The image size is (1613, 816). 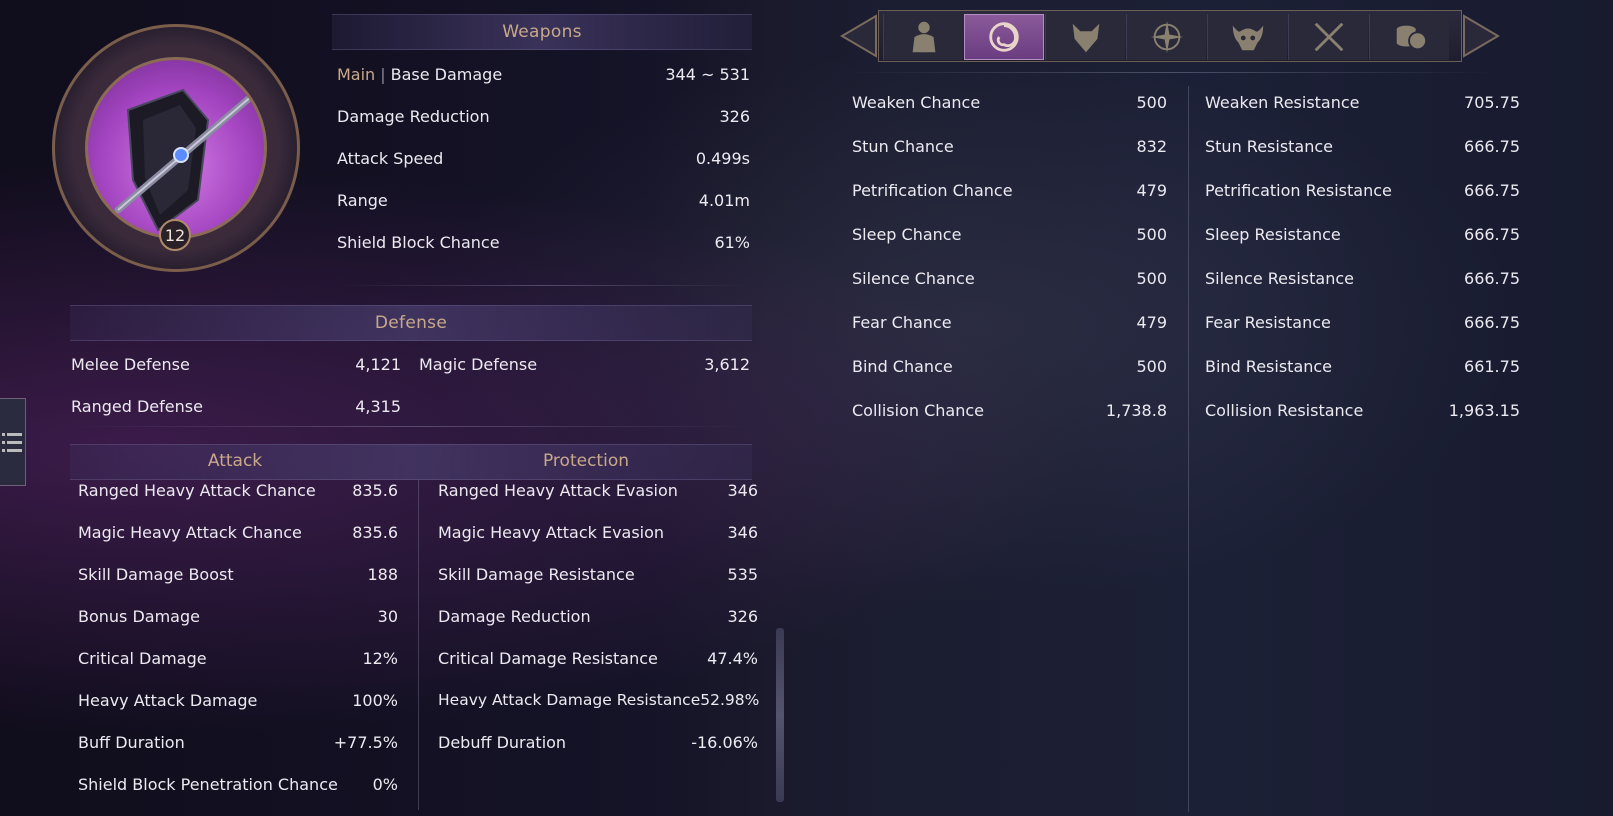 What do you see at coordinates (551, 532) in the screenshot?
I see `stat-label: Magic Heavy Attack Evasion` at bounding box center [551, 532].